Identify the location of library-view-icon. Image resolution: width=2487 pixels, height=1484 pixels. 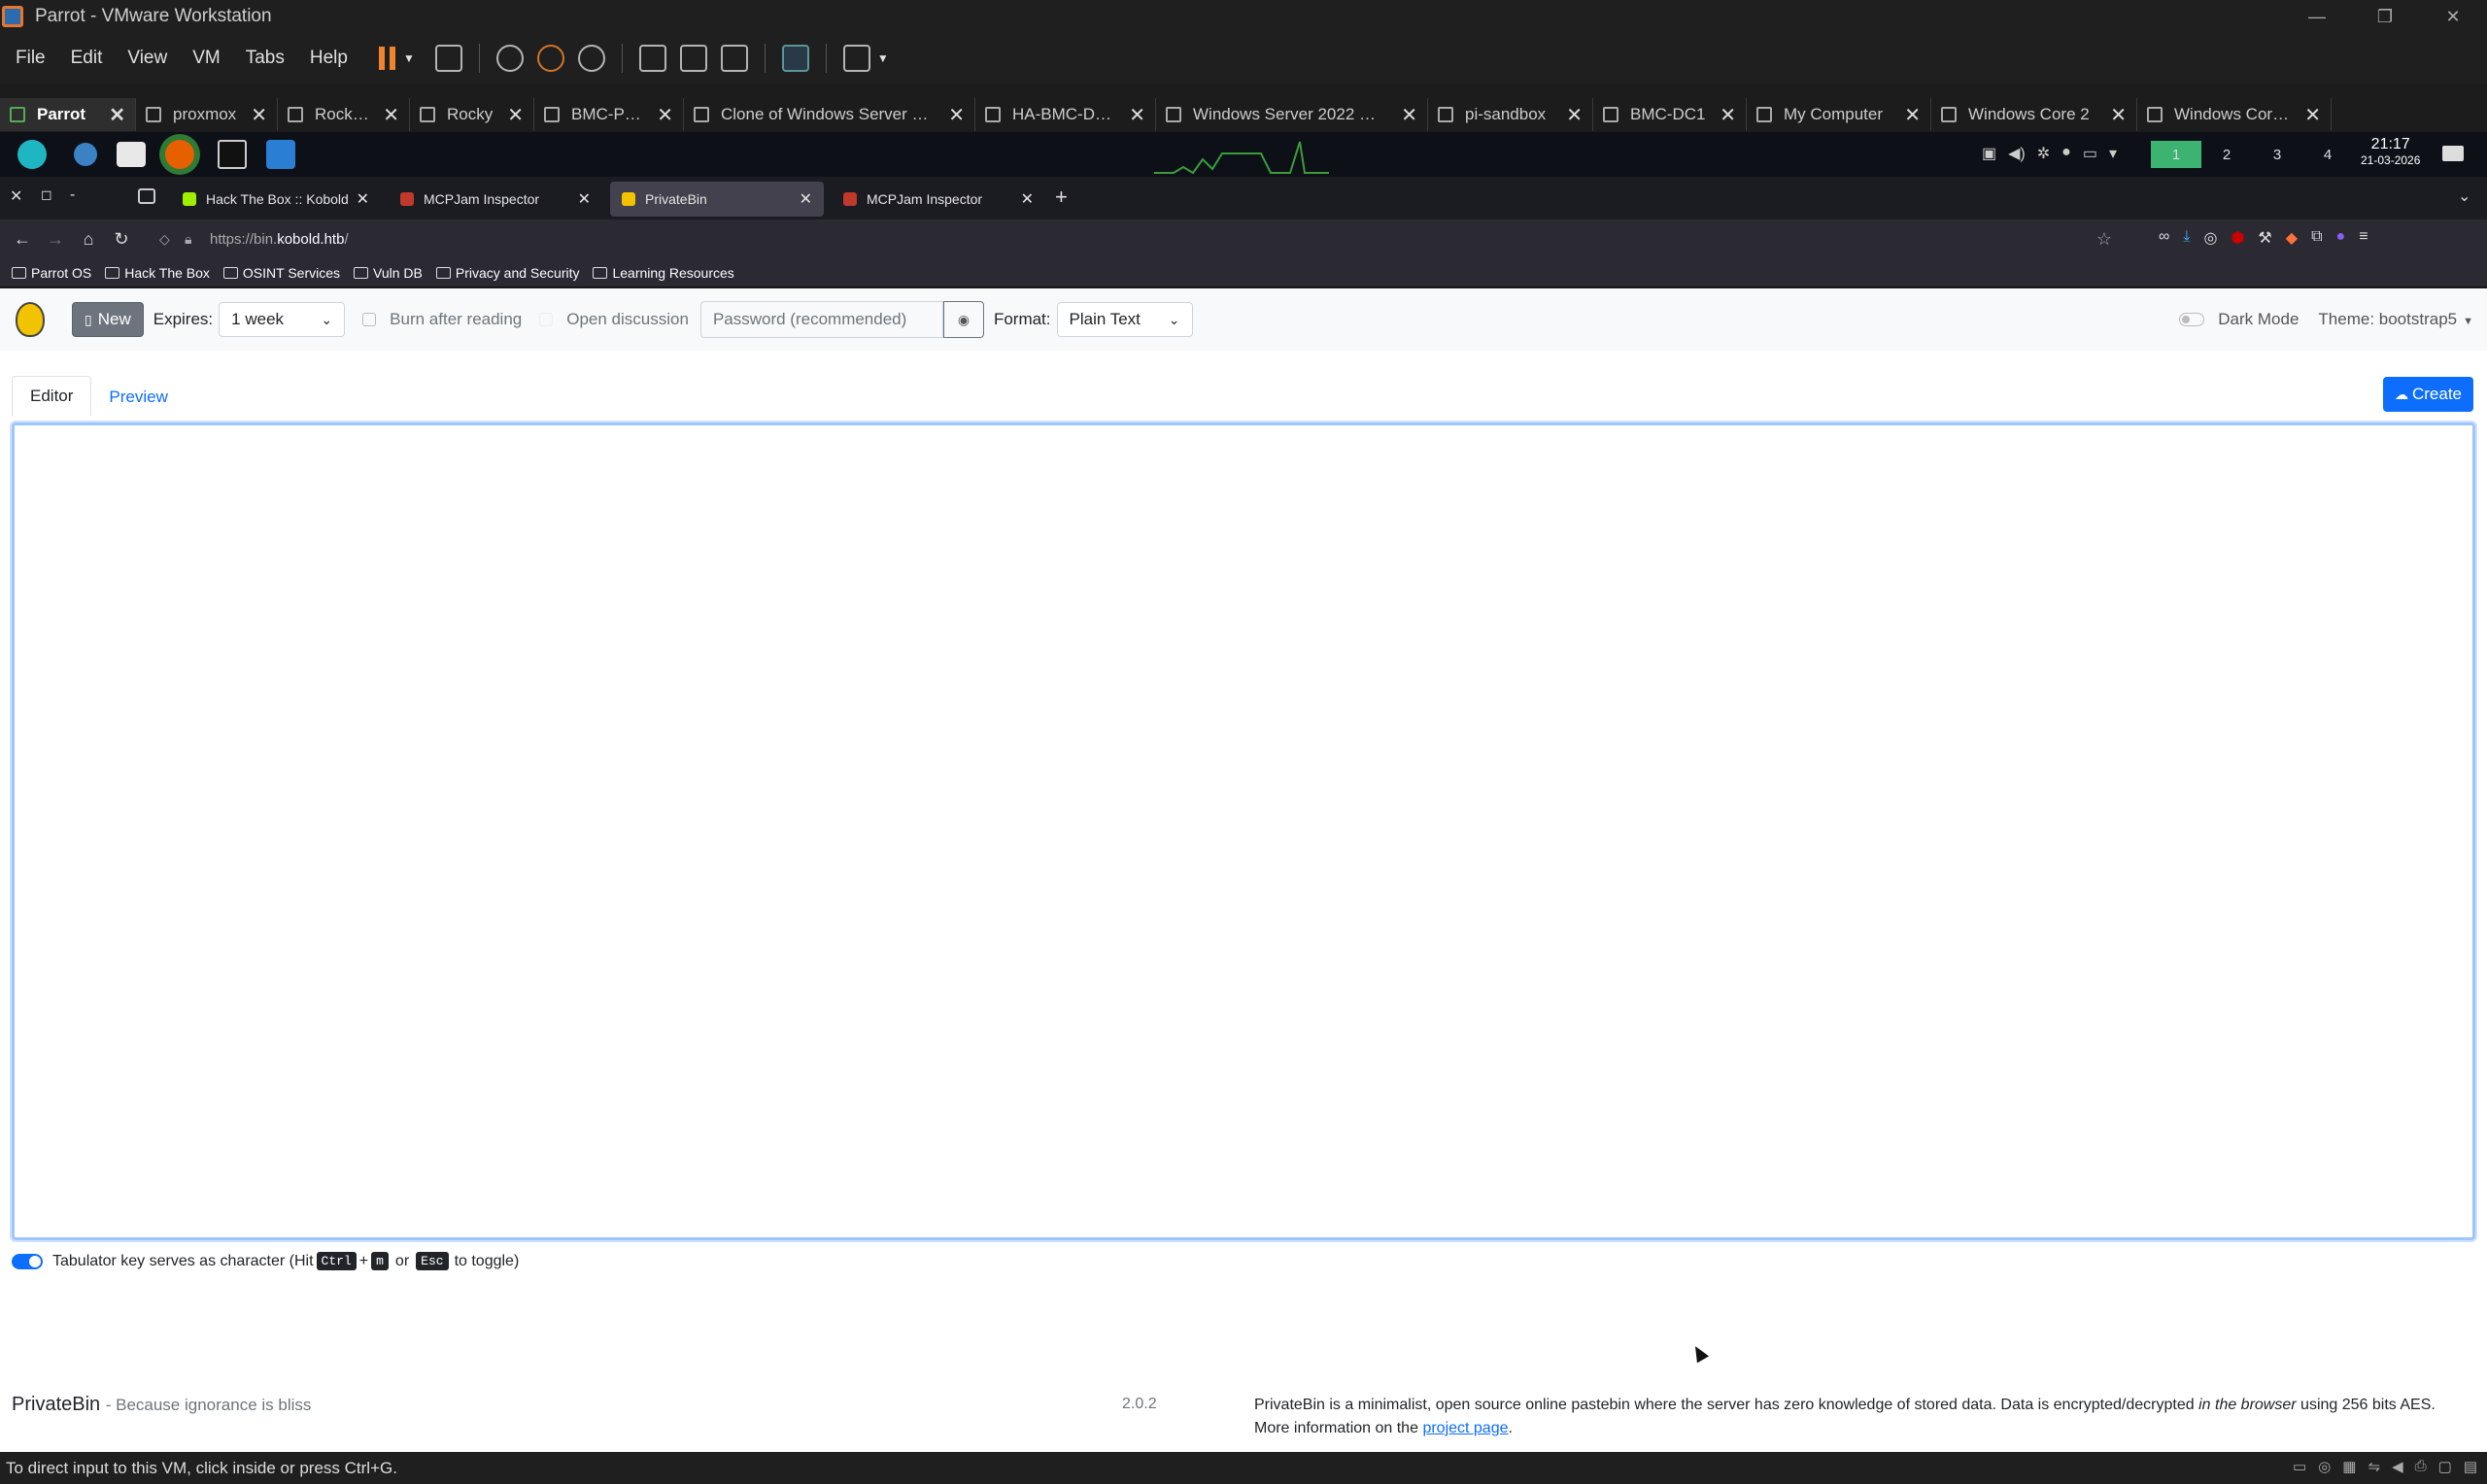
(652, 58).